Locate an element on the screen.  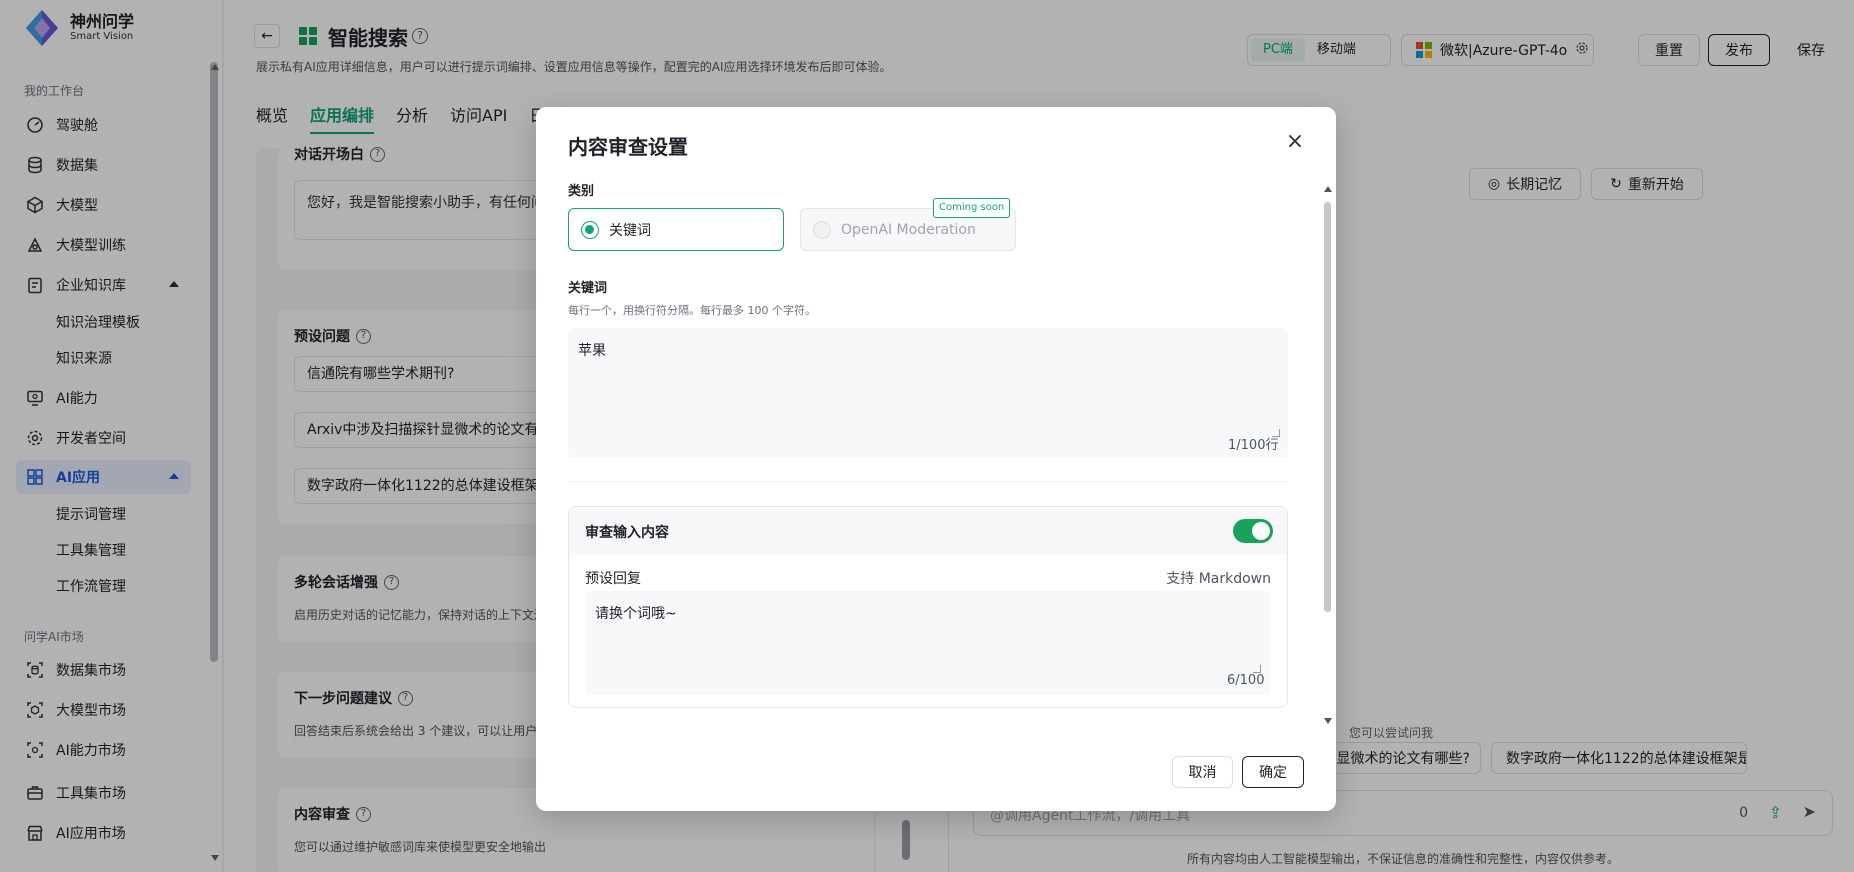
scroll-down-icon is located at coordinates (1328, 721).